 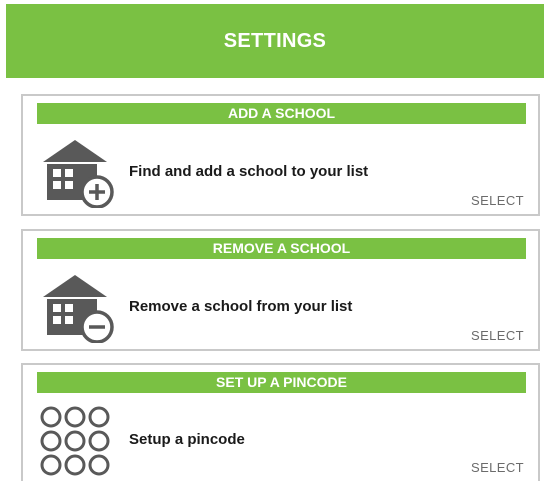 What do you see at coordinates (75, 441) in the screenshot?
I see `pincode-grid-icon` at bounding box center [75, 441].